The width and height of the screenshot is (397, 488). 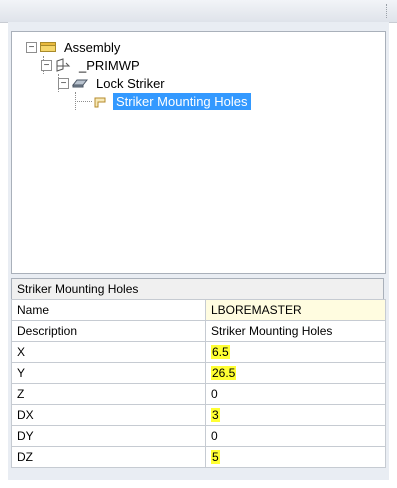 I want to click on property-key: Z, so click(x=108, y=394).